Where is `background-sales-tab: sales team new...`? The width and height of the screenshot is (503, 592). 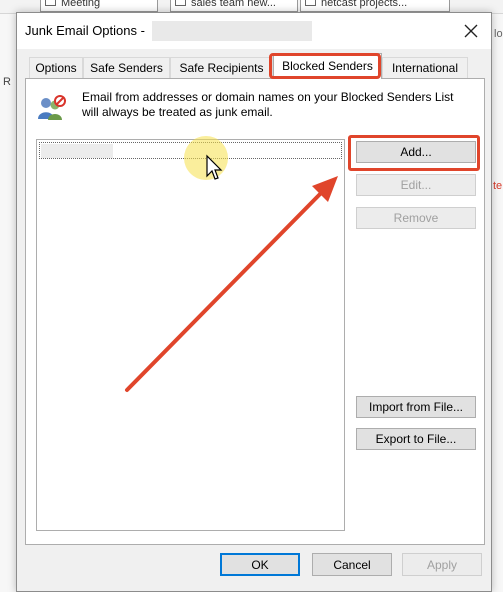
background-sales-tab: sales team new... is located at coordinates (234, 6).